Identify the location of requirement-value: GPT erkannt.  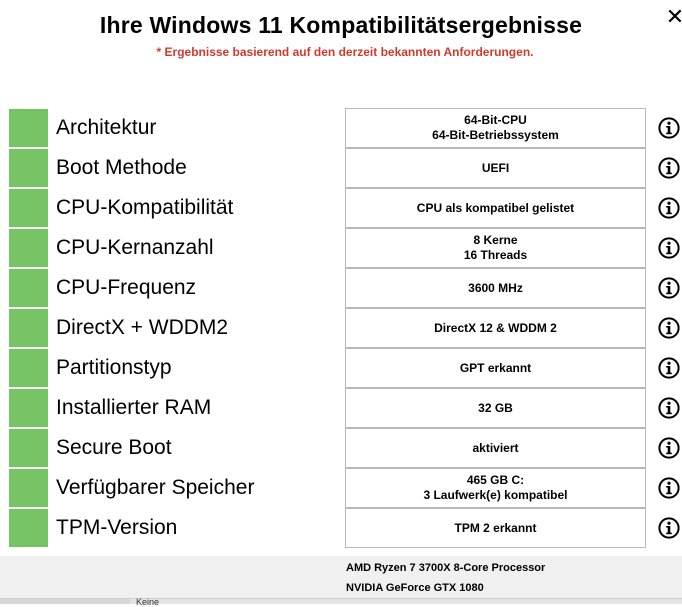
(495, 368).